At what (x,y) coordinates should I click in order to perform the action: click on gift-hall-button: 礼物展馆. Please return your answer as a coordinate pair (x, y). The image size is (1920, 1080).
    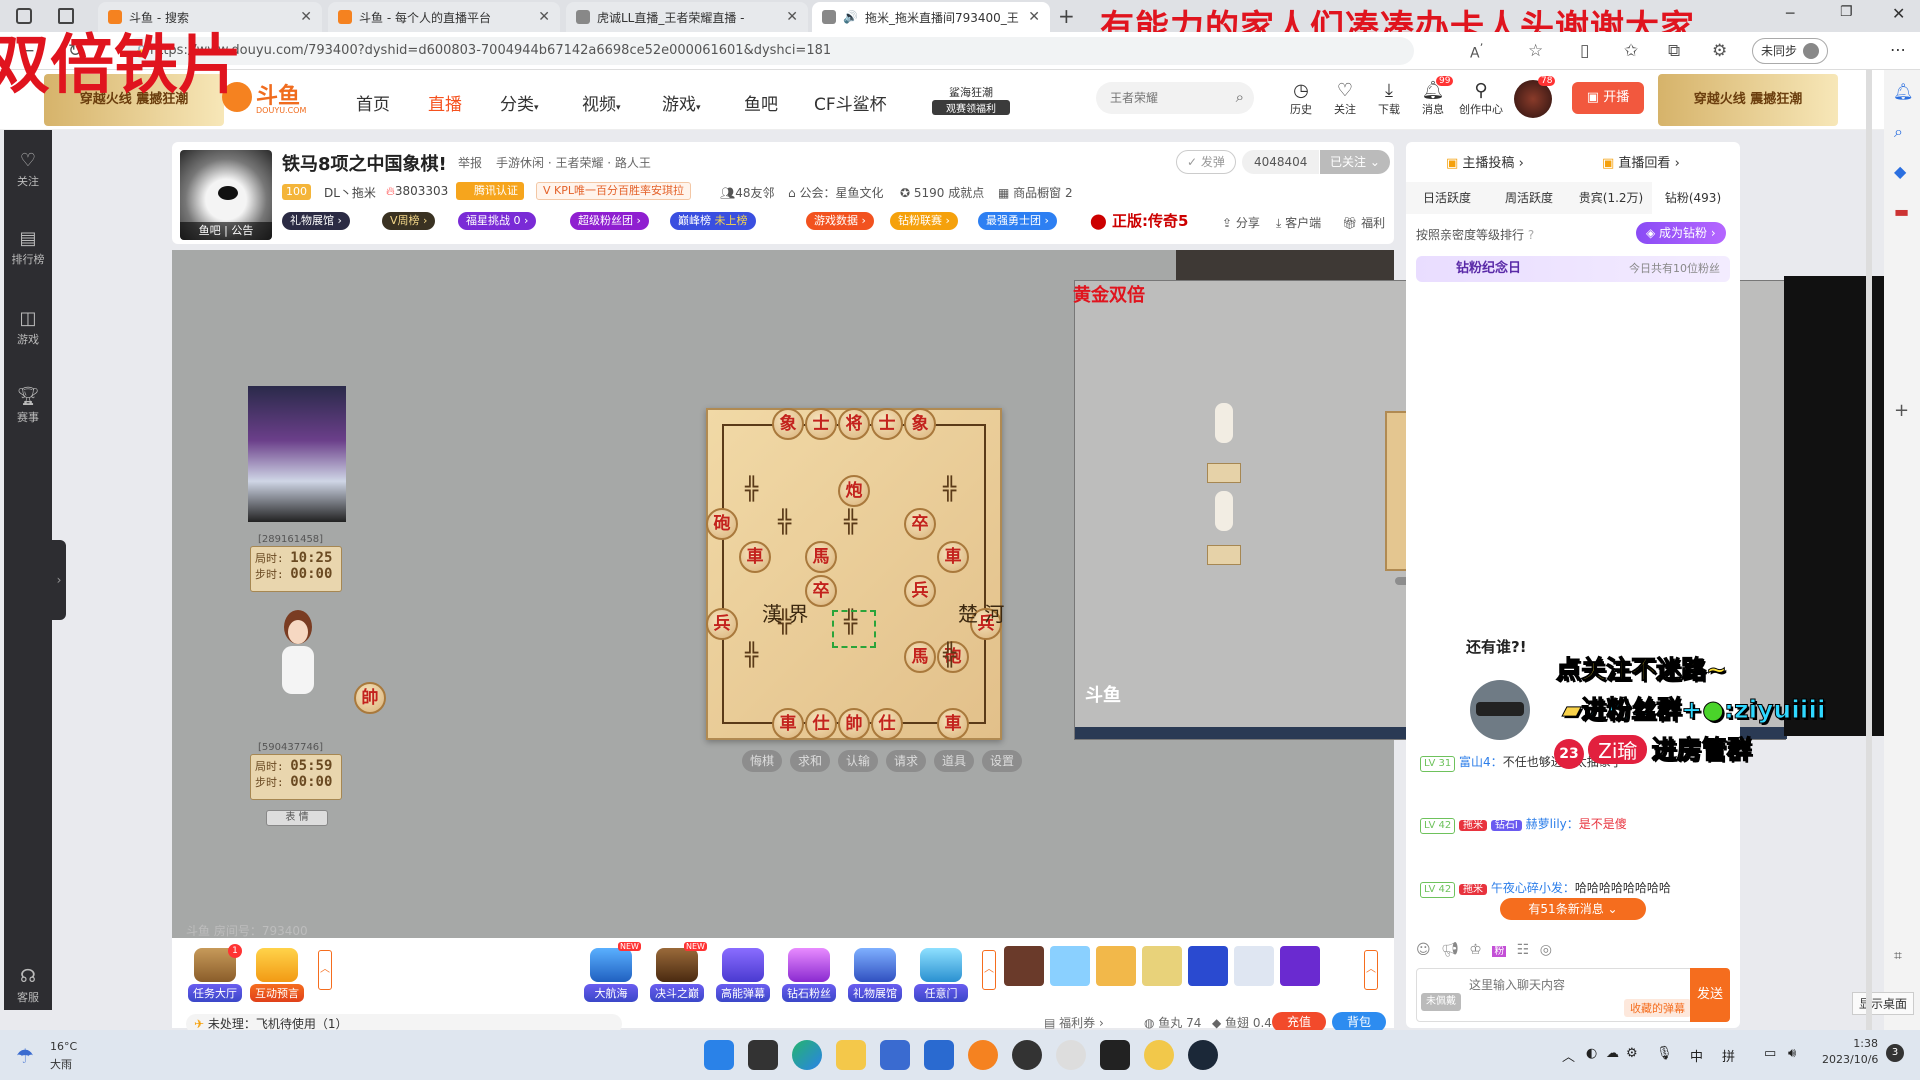
    Looking at the image, I should click on (875, 975).